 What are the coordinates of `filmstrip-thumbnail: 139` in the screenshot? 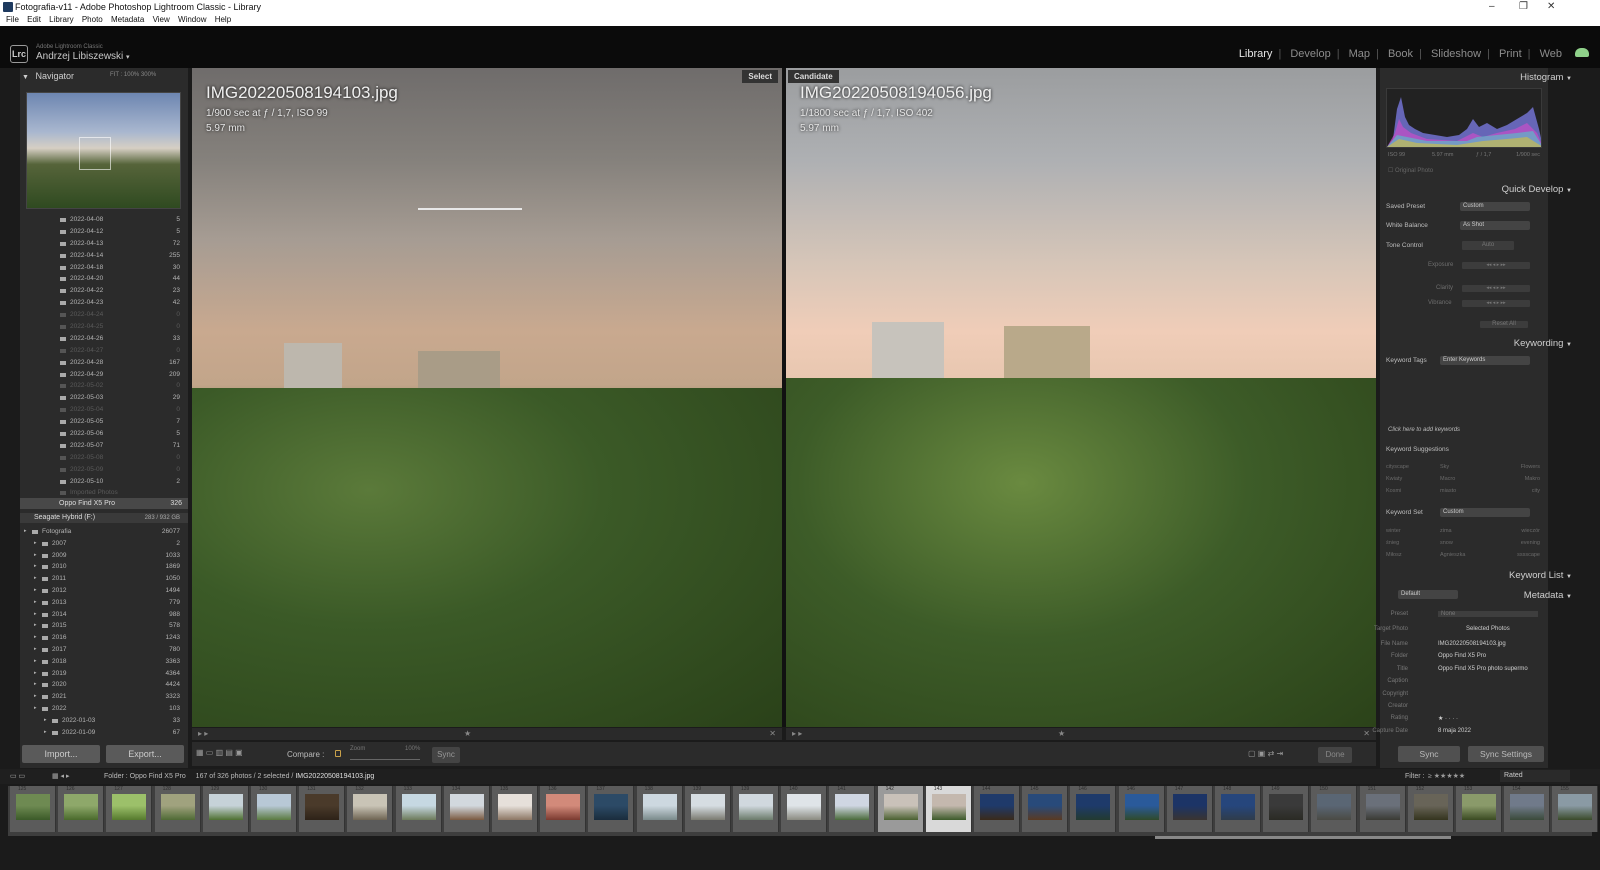 It's located at (756, 809).